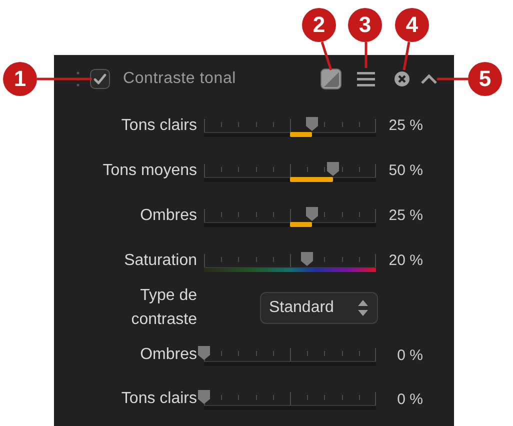  I want to click on callout-number: 4, so click(412, 25).